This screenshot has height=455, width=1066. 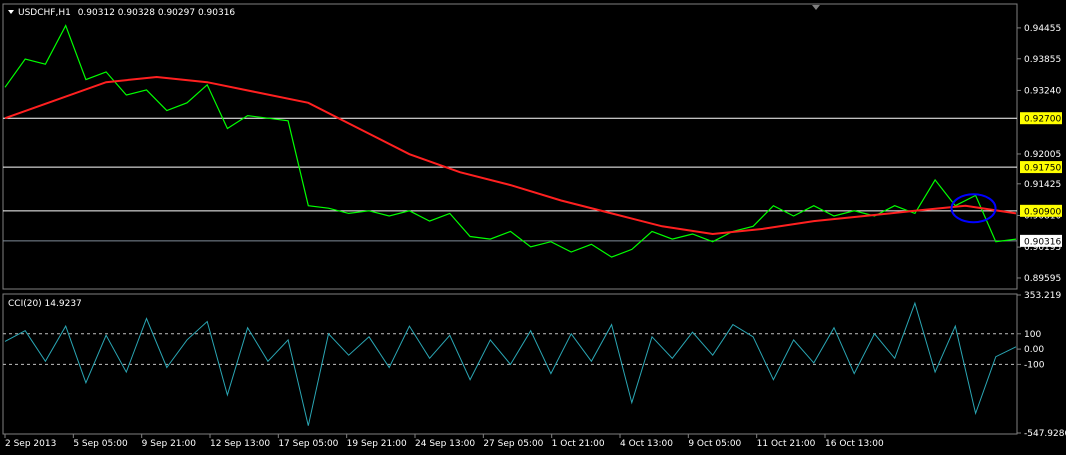 What do you see at coordinates (1042, 296) in the screenshot?
I see `cci-y-tick-label: 353.219` at bounding box center [1042, 296].